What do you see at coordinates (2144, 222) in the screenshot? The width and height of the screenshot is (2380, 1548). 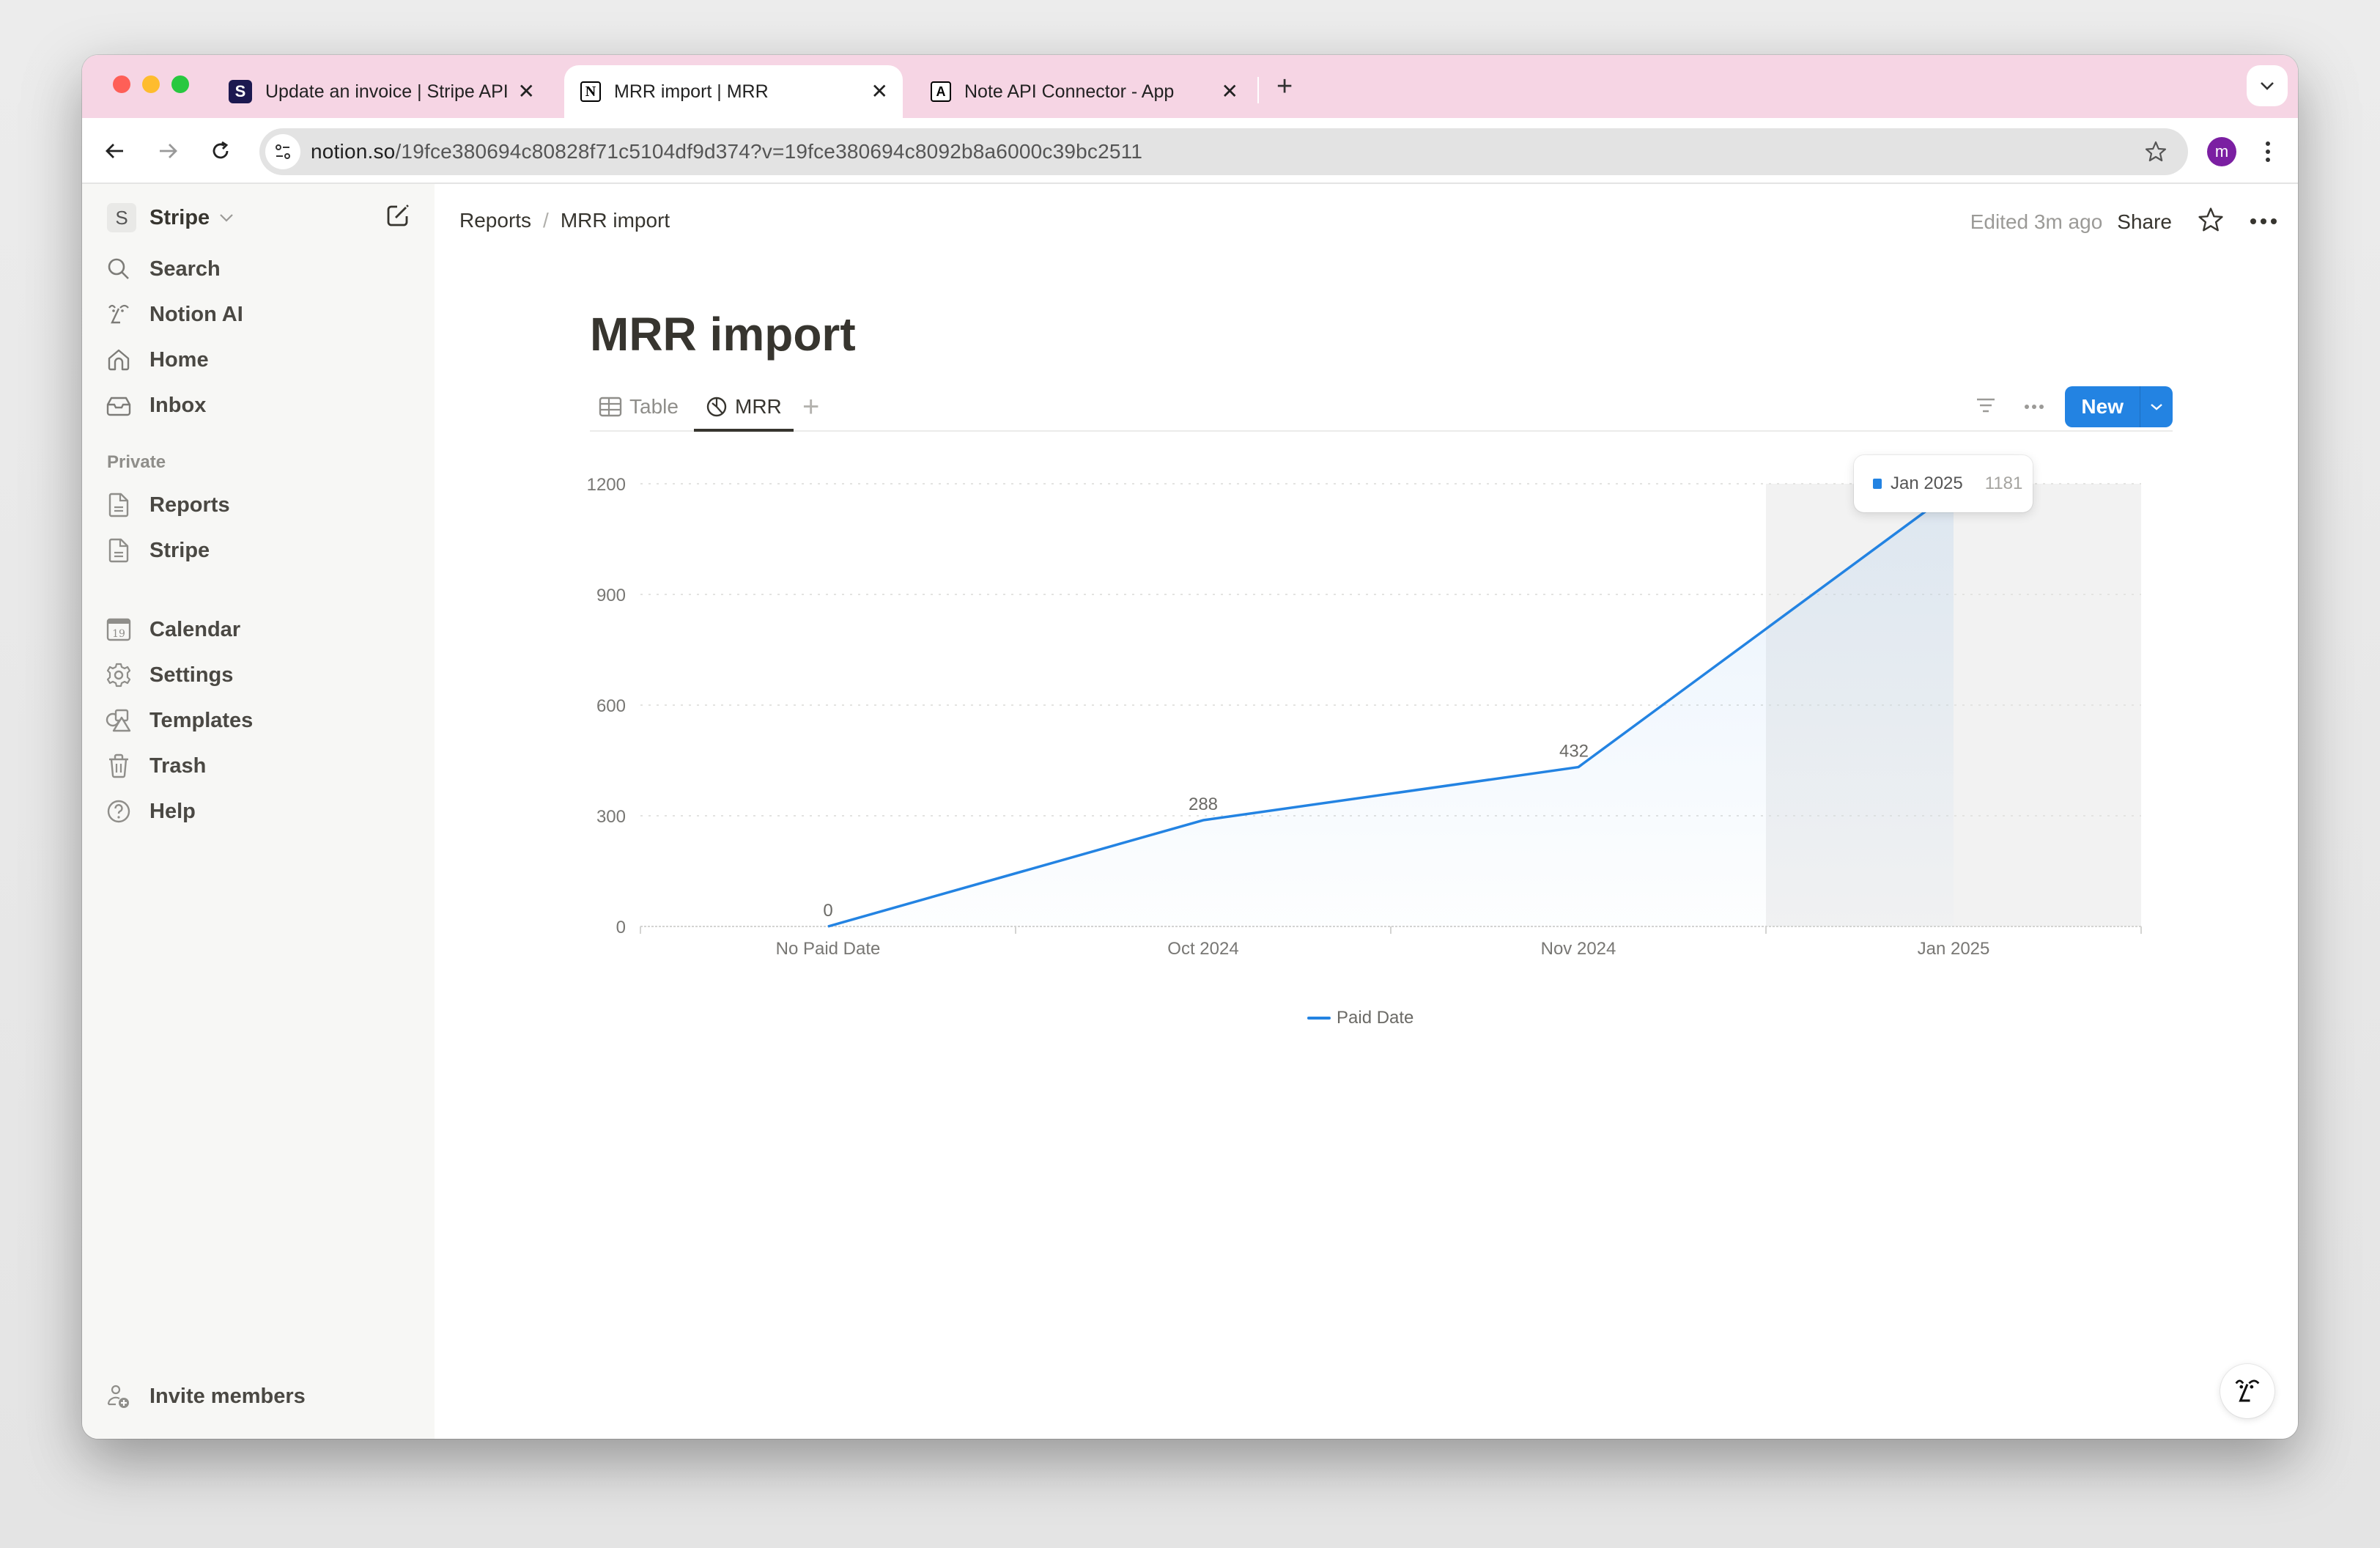 I see `share-button: Share` at bounding box center [2144, 222].